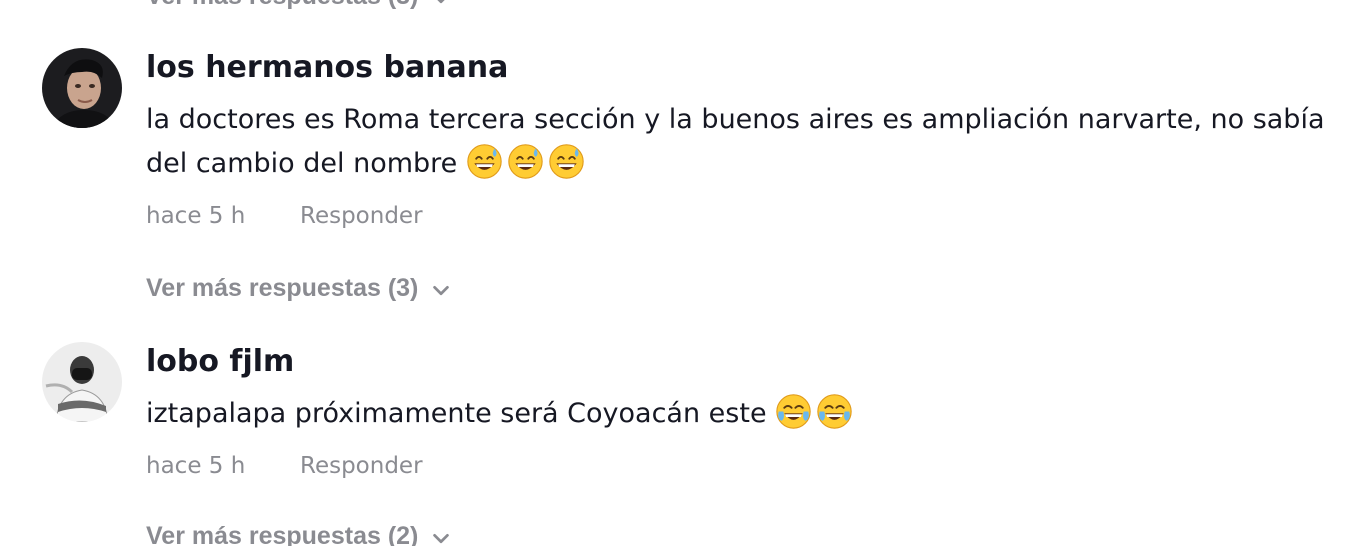 The height and width of the screenshot is (546, 1360). I want to click on comment-username: los hermanos banana, so click(327, 67).